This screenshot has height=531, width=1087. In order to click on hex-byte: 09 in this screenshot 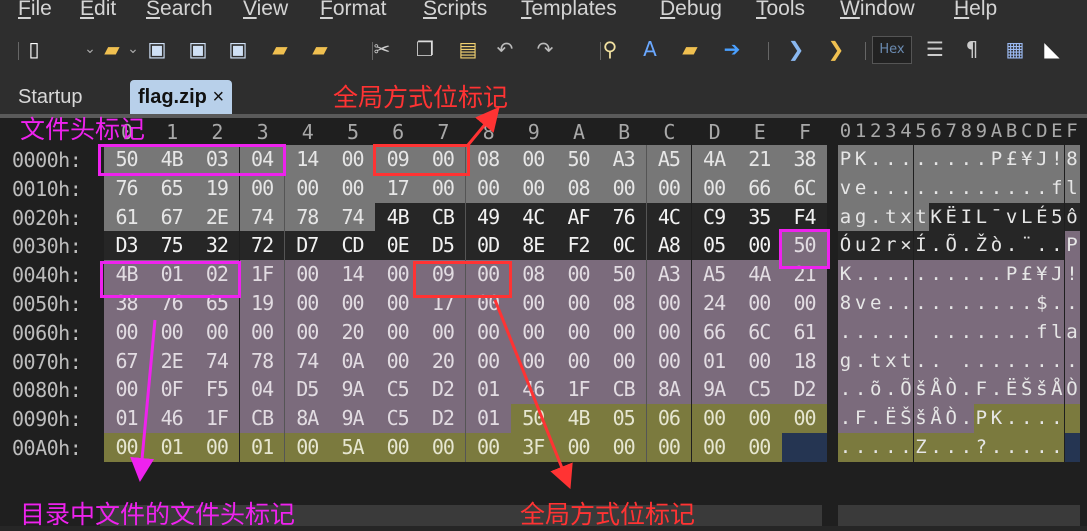, I will do `click(398, 159)`.